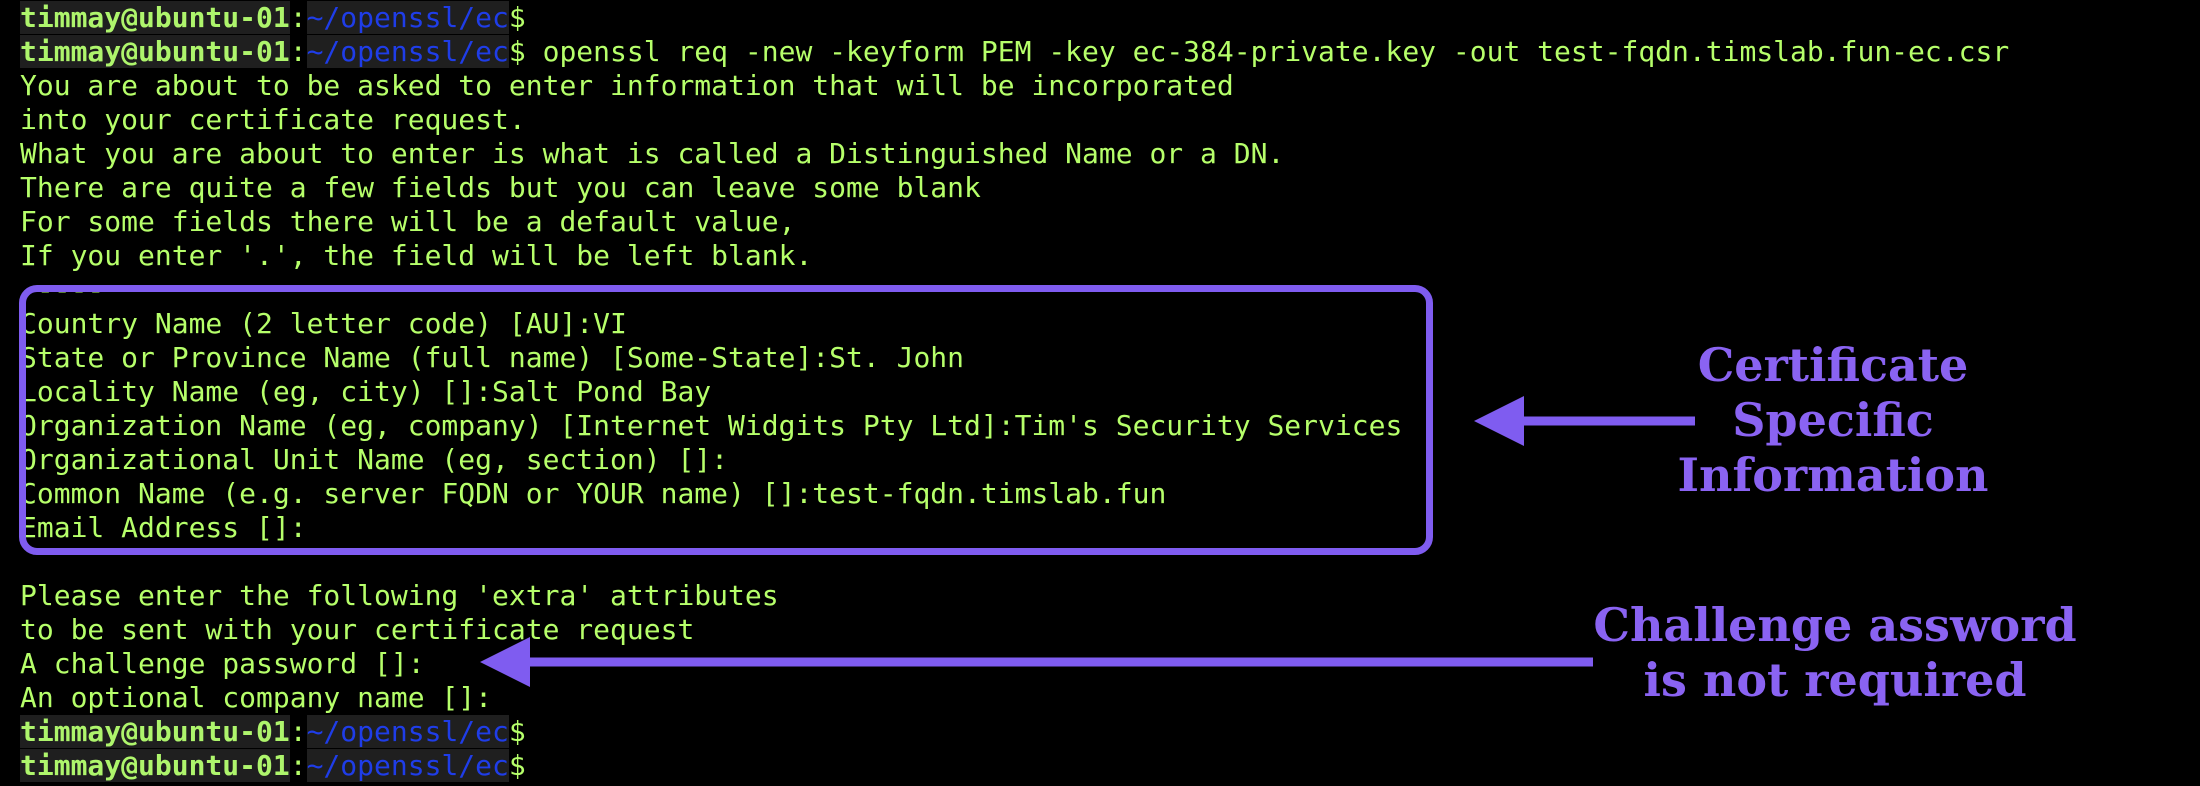  Describe the element at coordinates (357, 629) in the screenshot. I see `output-line: to be sent with your certificate request` at that location.